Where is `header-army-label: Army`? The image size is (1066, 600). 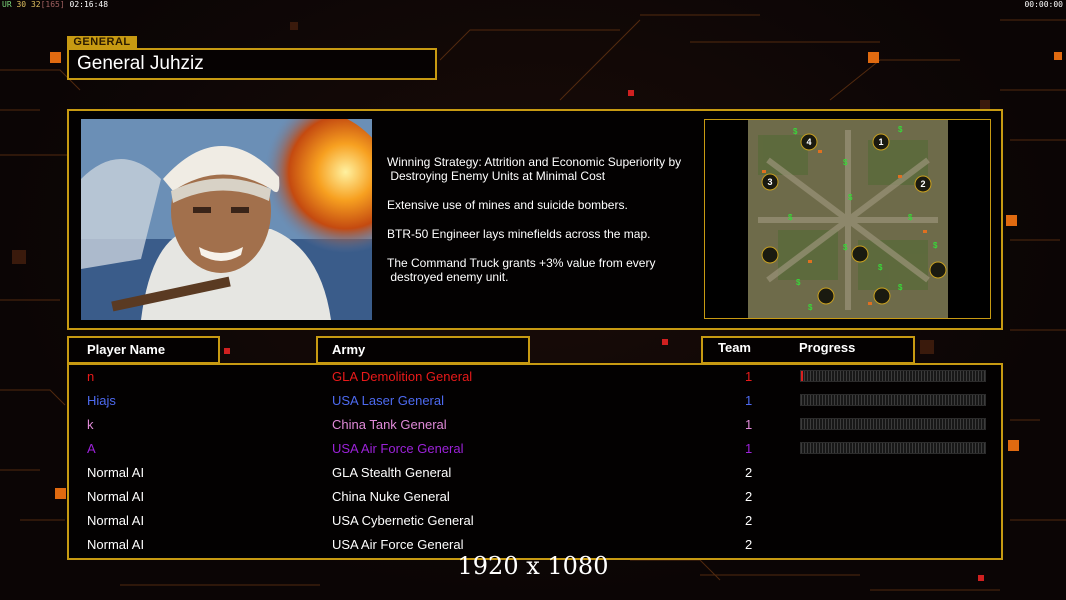 header-army-label: Army is located at coordinates (349, 349).